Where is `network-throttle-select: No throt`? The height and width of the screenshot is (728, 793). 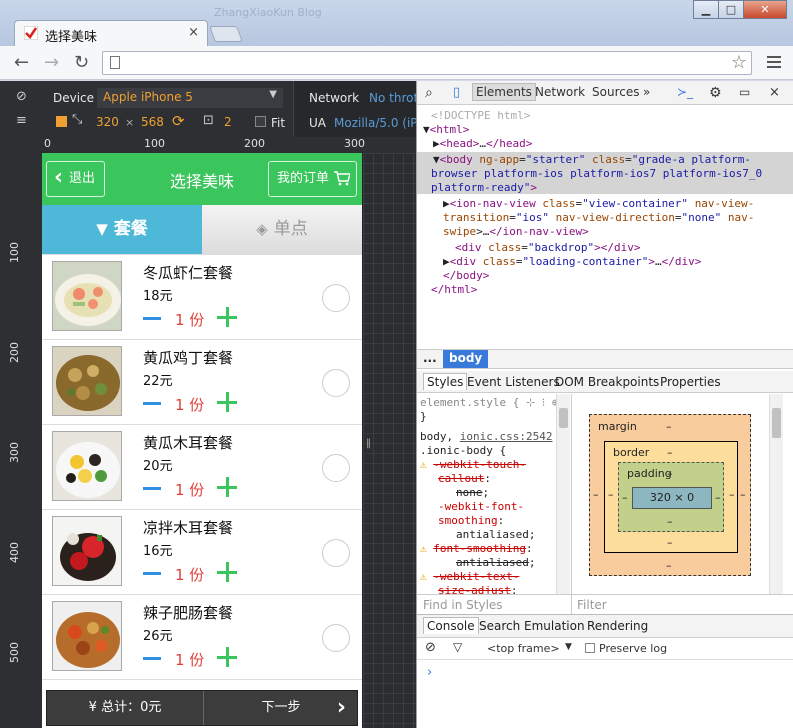
network-throttle-select: No throt is located at coordinates (393, 98).